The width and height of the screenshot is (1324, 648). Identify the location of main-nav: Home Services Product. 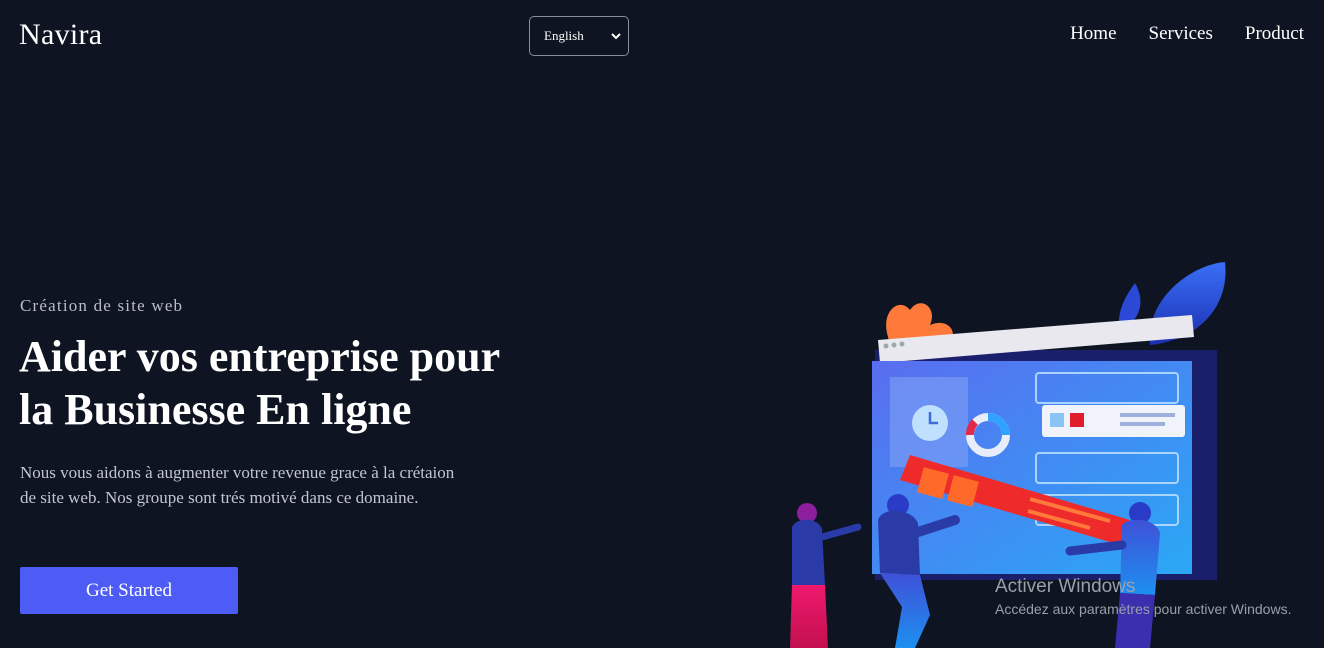
(1187, 34).